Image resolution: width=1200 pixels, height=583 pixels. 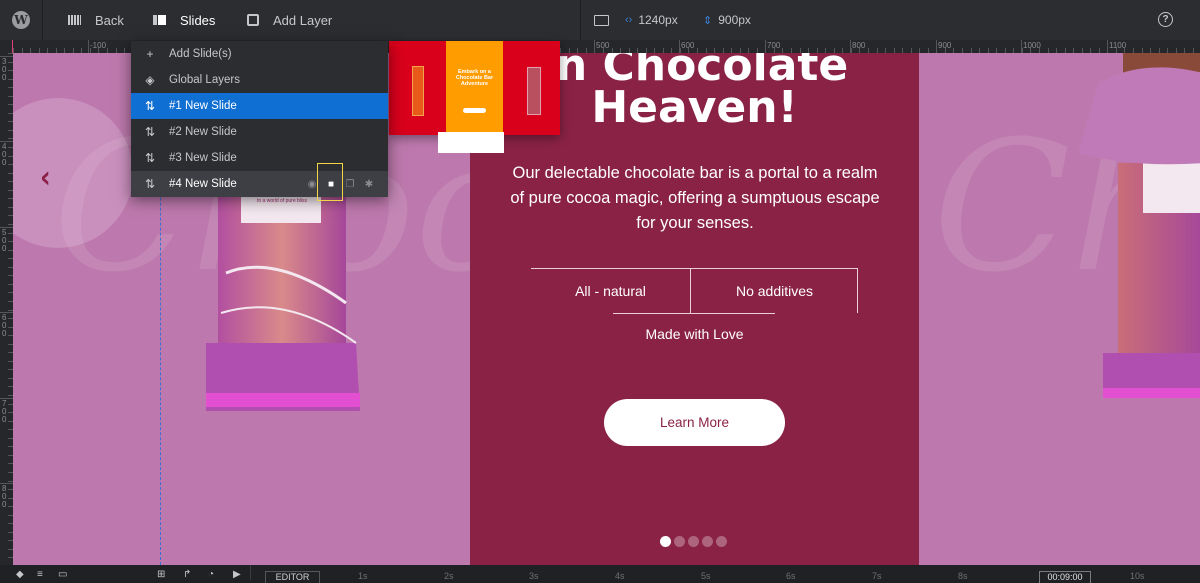 I want to click on add-layer-button: Add Layer, so click(x=289, y=20).